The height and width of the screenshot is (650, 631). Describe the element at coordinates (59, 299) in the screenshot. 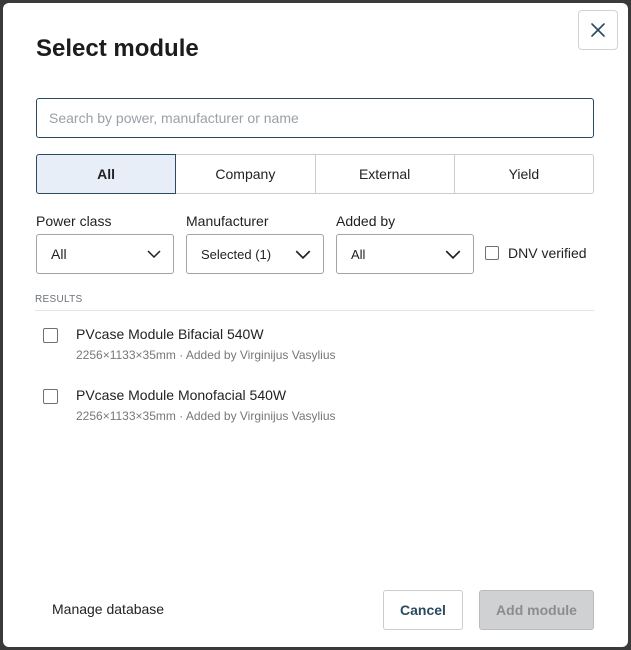

I see `results-heading: RESULTS` at that location.